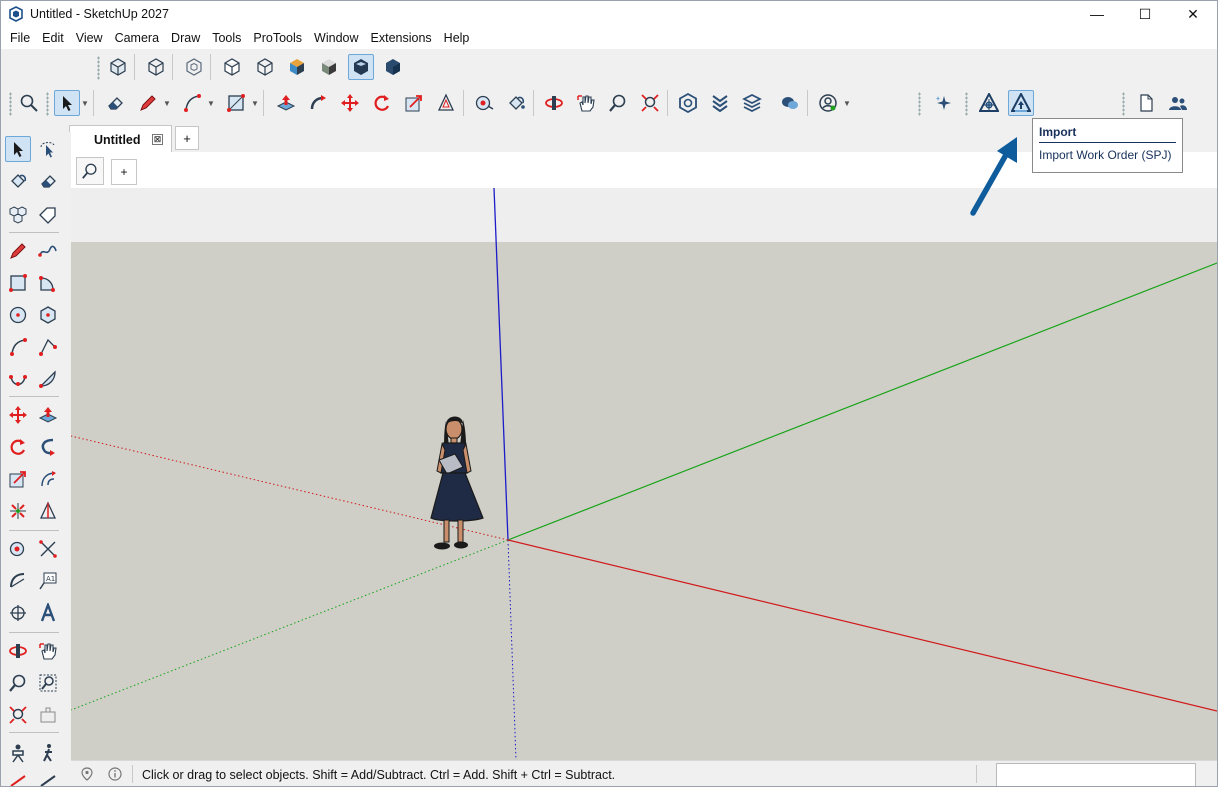  What do you see at coordinates (688, 103) in the screenshot?
I see `3d-warehouse-icon` at bounding box center [688, 103].